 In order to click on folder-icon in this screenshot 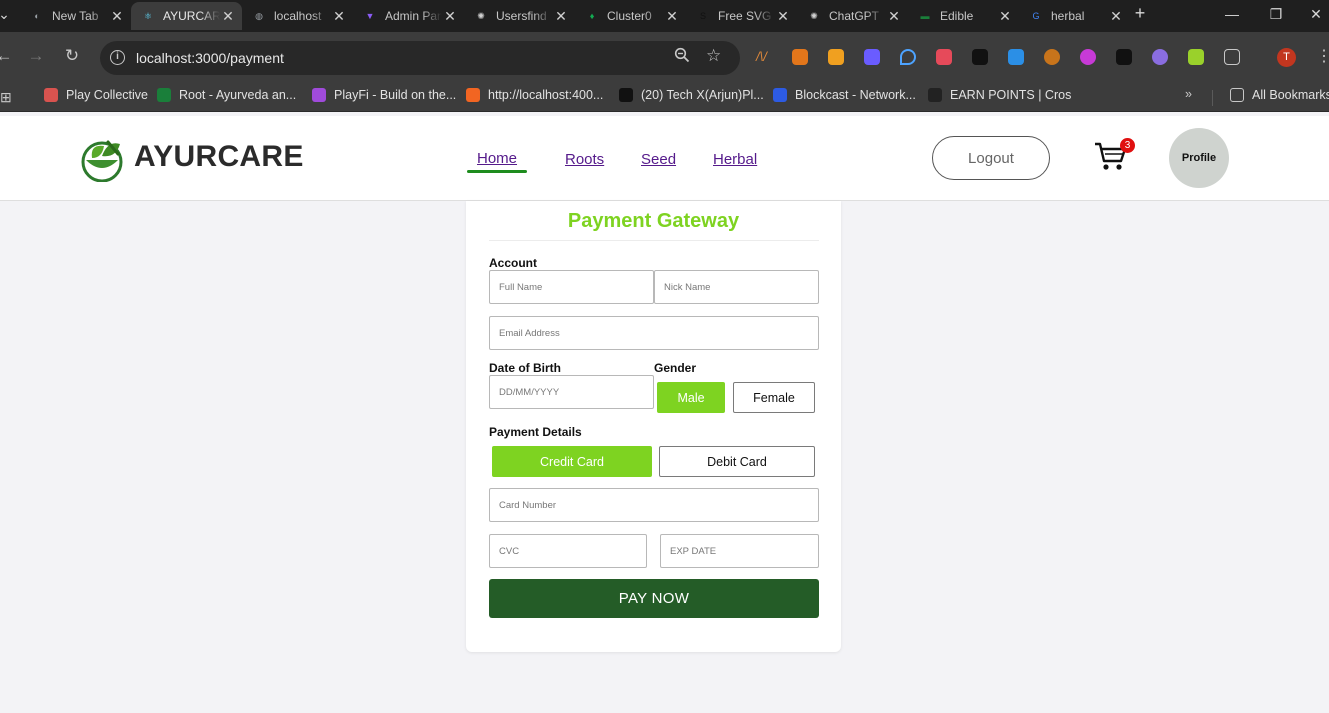, I will do `click(1237, 95)`.